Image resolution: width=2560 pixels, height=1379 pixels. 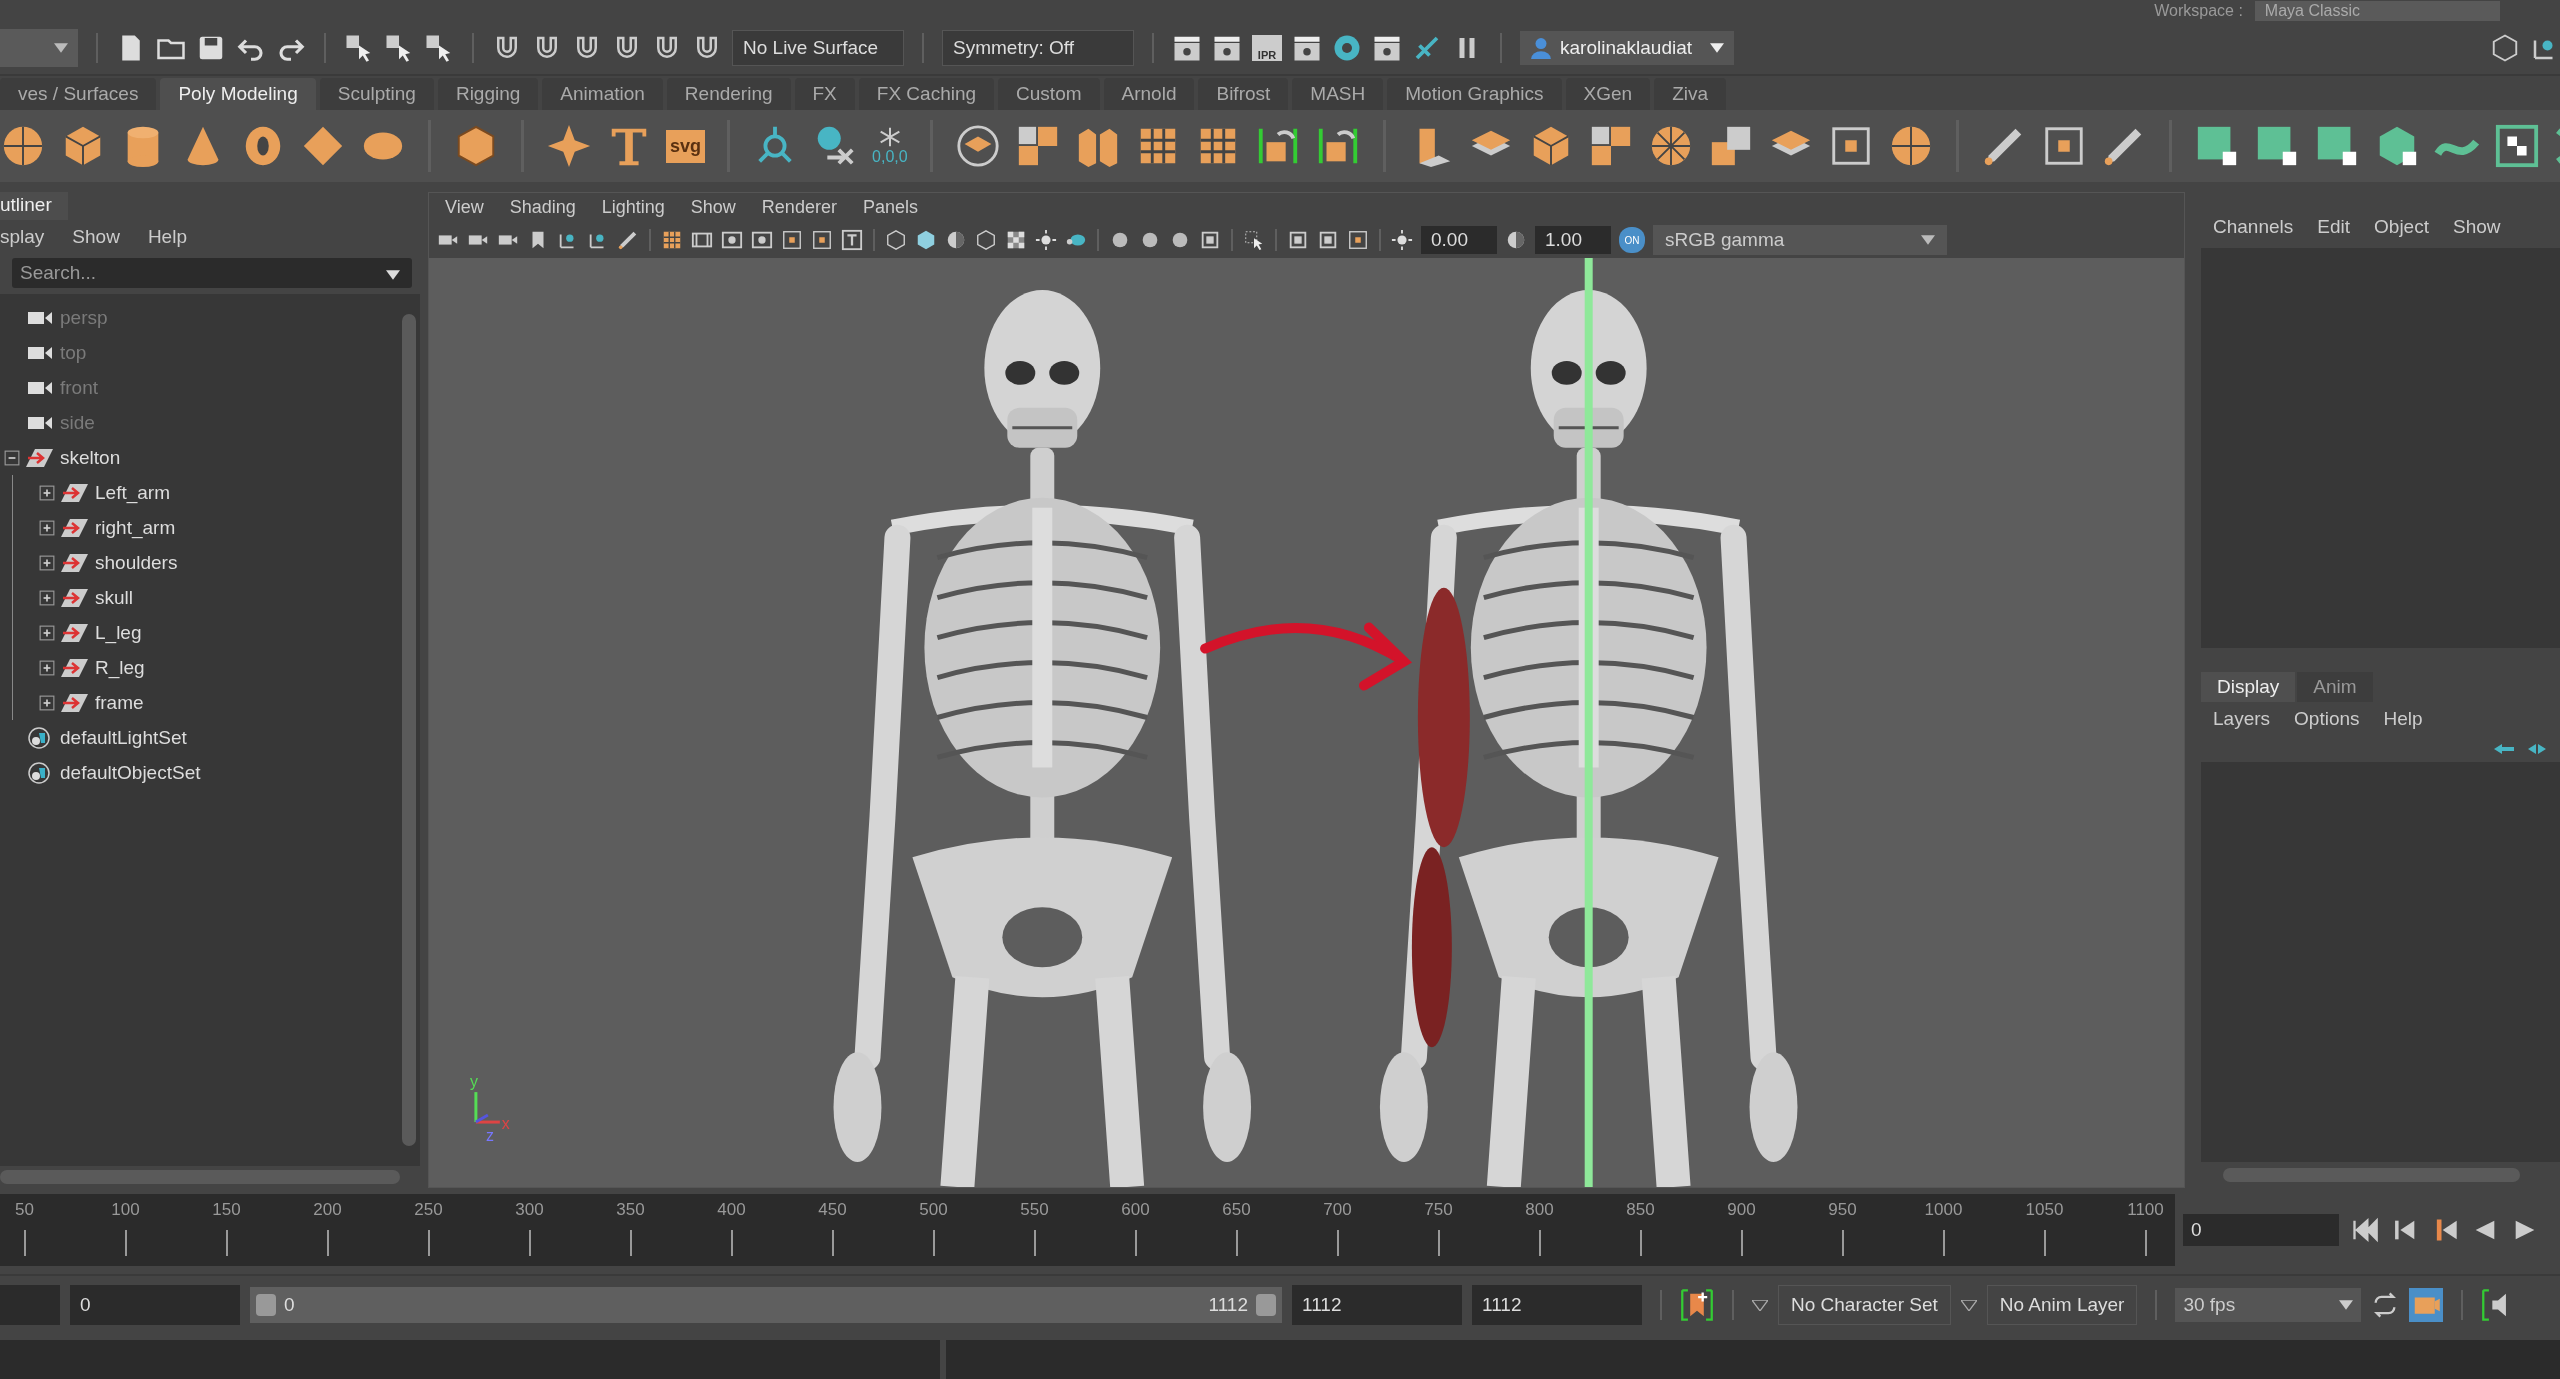 I want to click on go-to-start-icon, so click(x=2365, y=1230).